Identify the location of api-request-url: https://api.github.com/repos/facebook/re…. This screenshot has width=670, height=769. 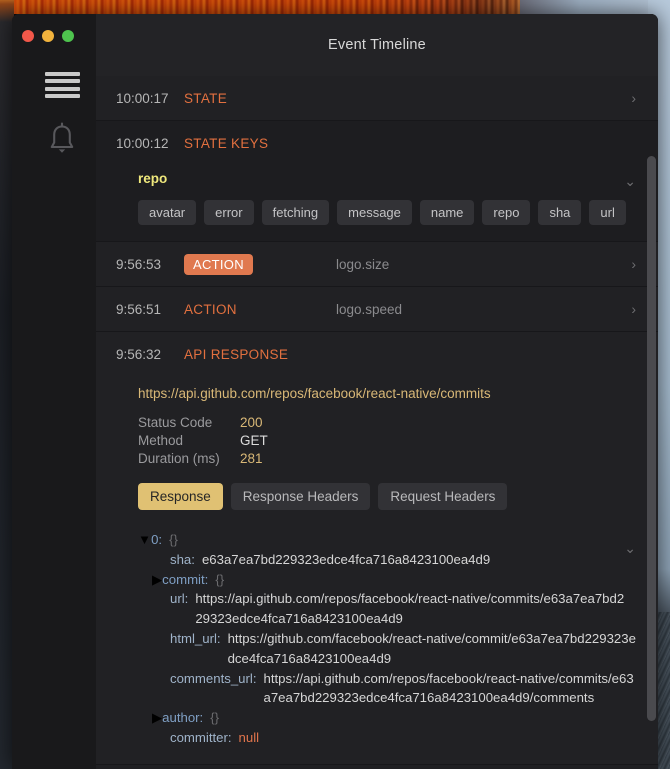
(377, 395).